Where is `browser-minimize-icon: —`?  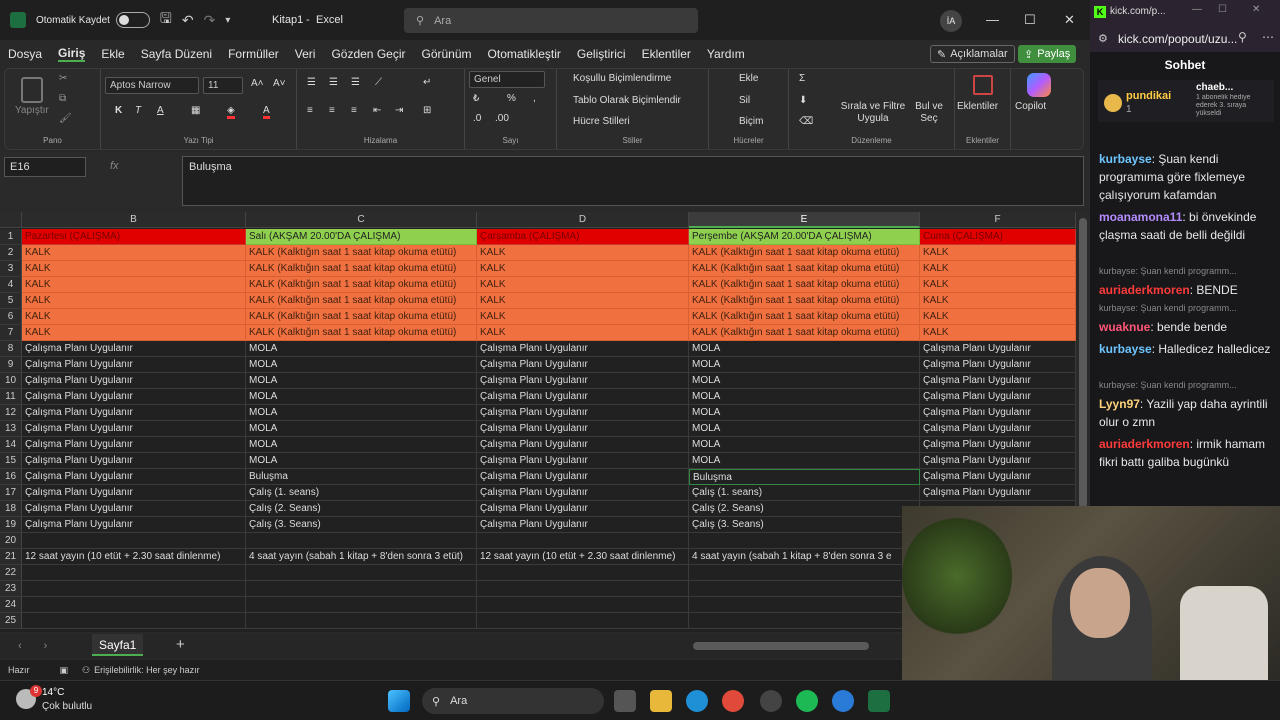
browser-minimize-icon: — is located at coordinates (1197, 9).